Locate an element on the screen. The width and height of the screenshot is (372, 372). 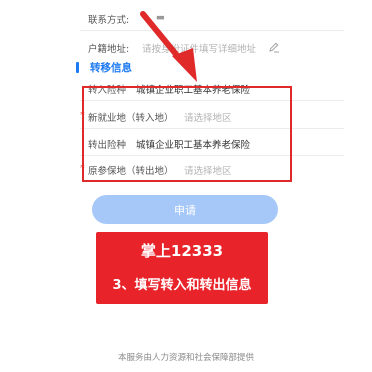
section-accent-bar is located at coordinates (77, 67).